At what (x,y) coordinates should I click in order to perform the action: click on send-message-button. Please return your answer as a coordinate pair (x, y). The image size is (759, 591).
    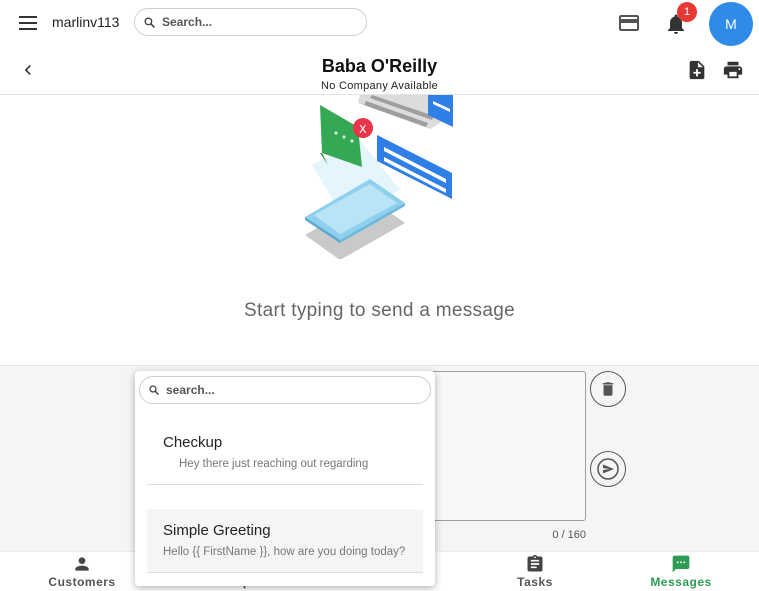
    Looking at the image, I should click on (608, 469).